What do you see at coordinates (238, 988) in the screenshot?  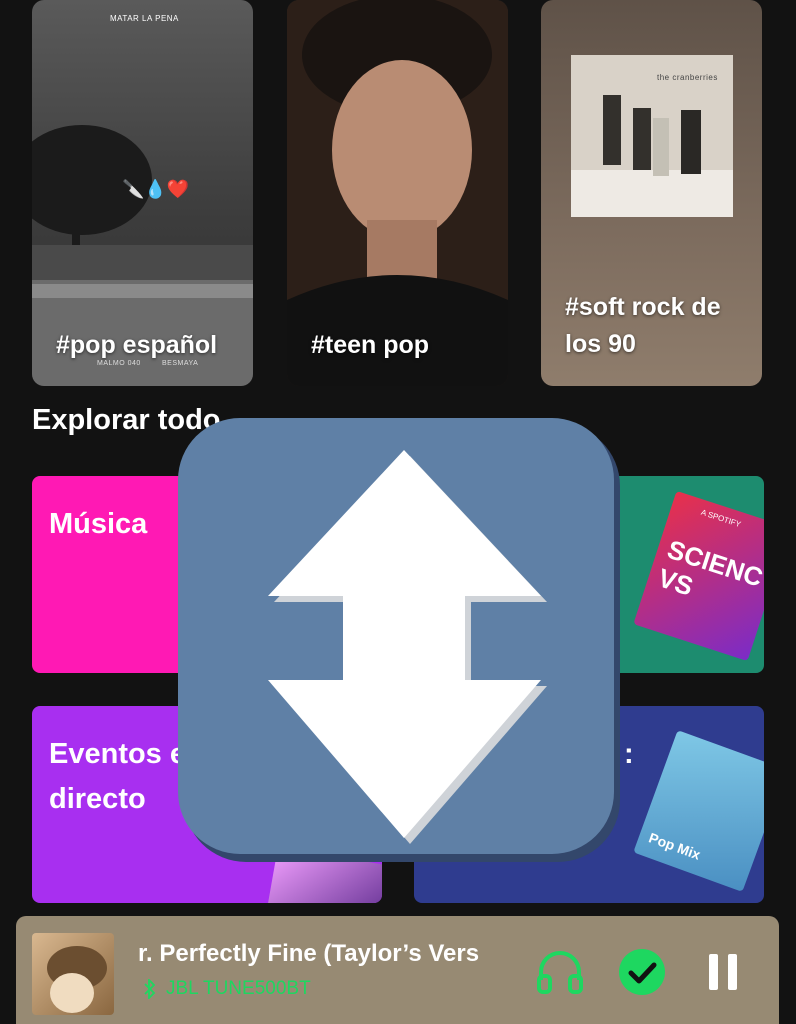 I see `device-name: JBL TUNE500BT` at bounding box center [238, 988].